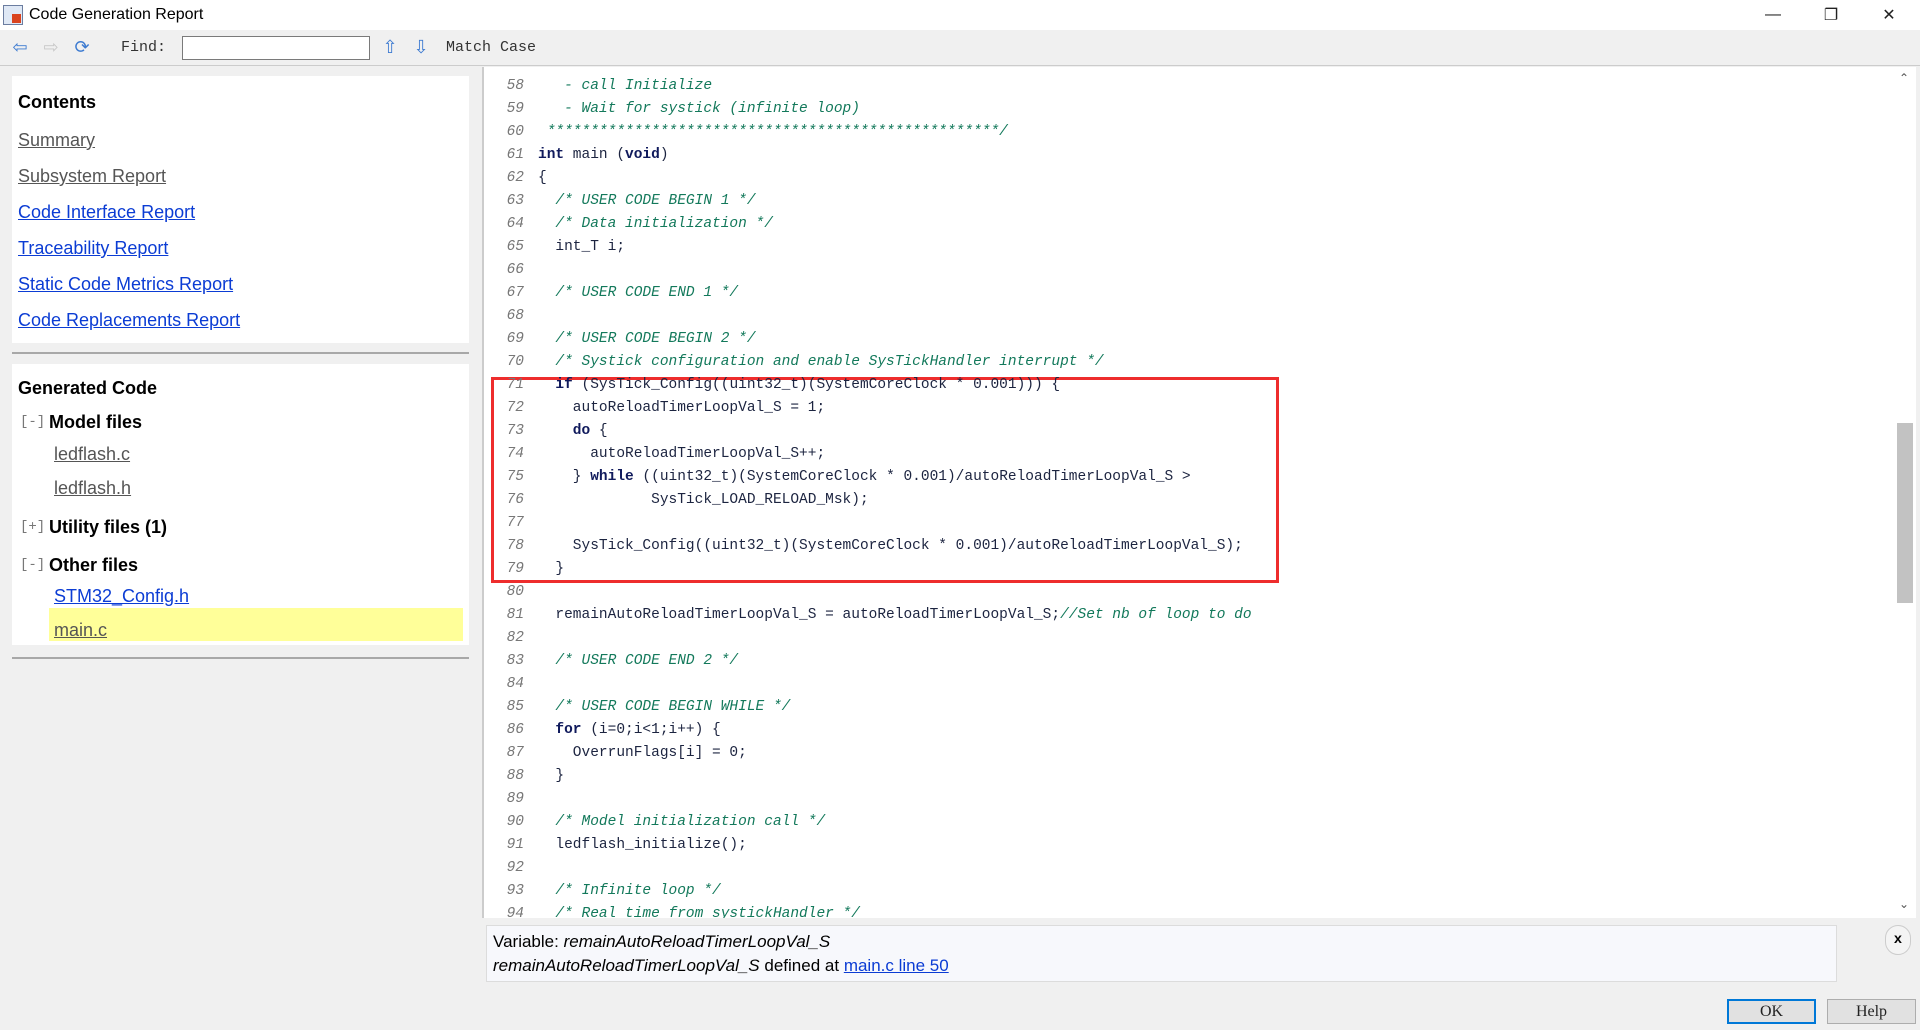  Describe the element at coordinates (51, 48) in the screenshot. I see `forward-arrow-icon: ⇨` at that location.